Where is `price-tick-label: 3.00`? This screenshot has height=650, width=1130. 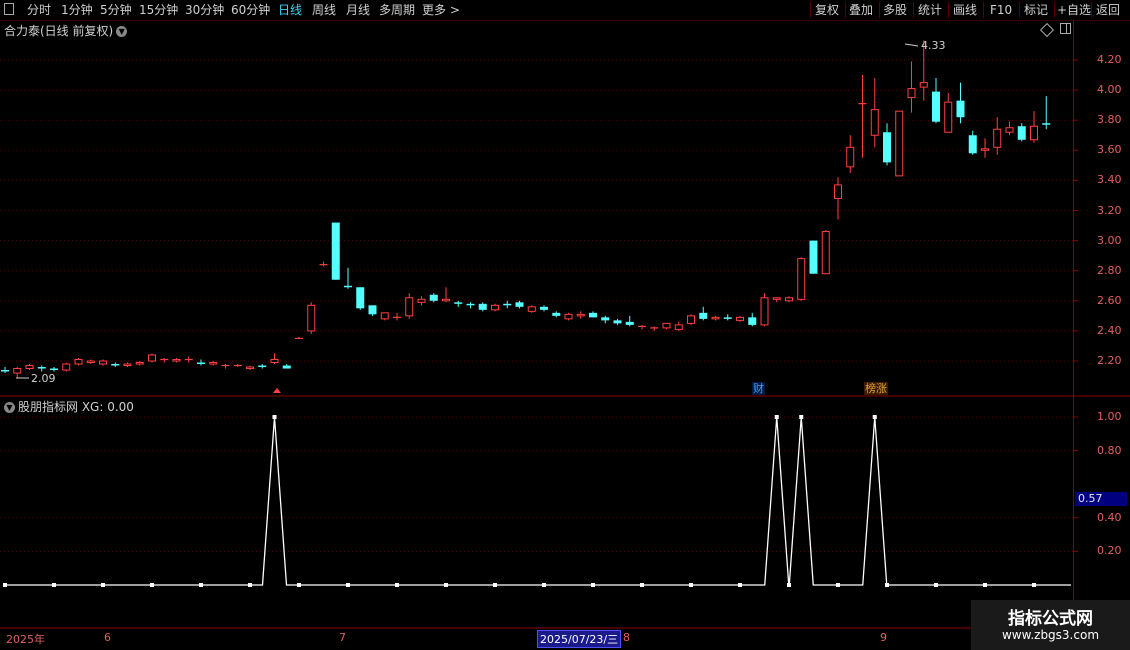
price-tick-label: 3.00 is located at coordinates (1109, 240).